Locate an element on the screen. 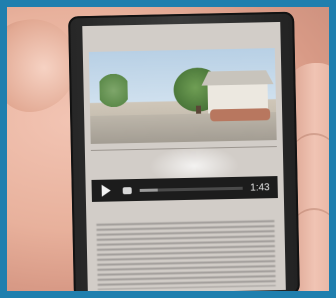 The width and height of the screenshot is (336, 298). progress-fill is located at coordinates (149, 190).